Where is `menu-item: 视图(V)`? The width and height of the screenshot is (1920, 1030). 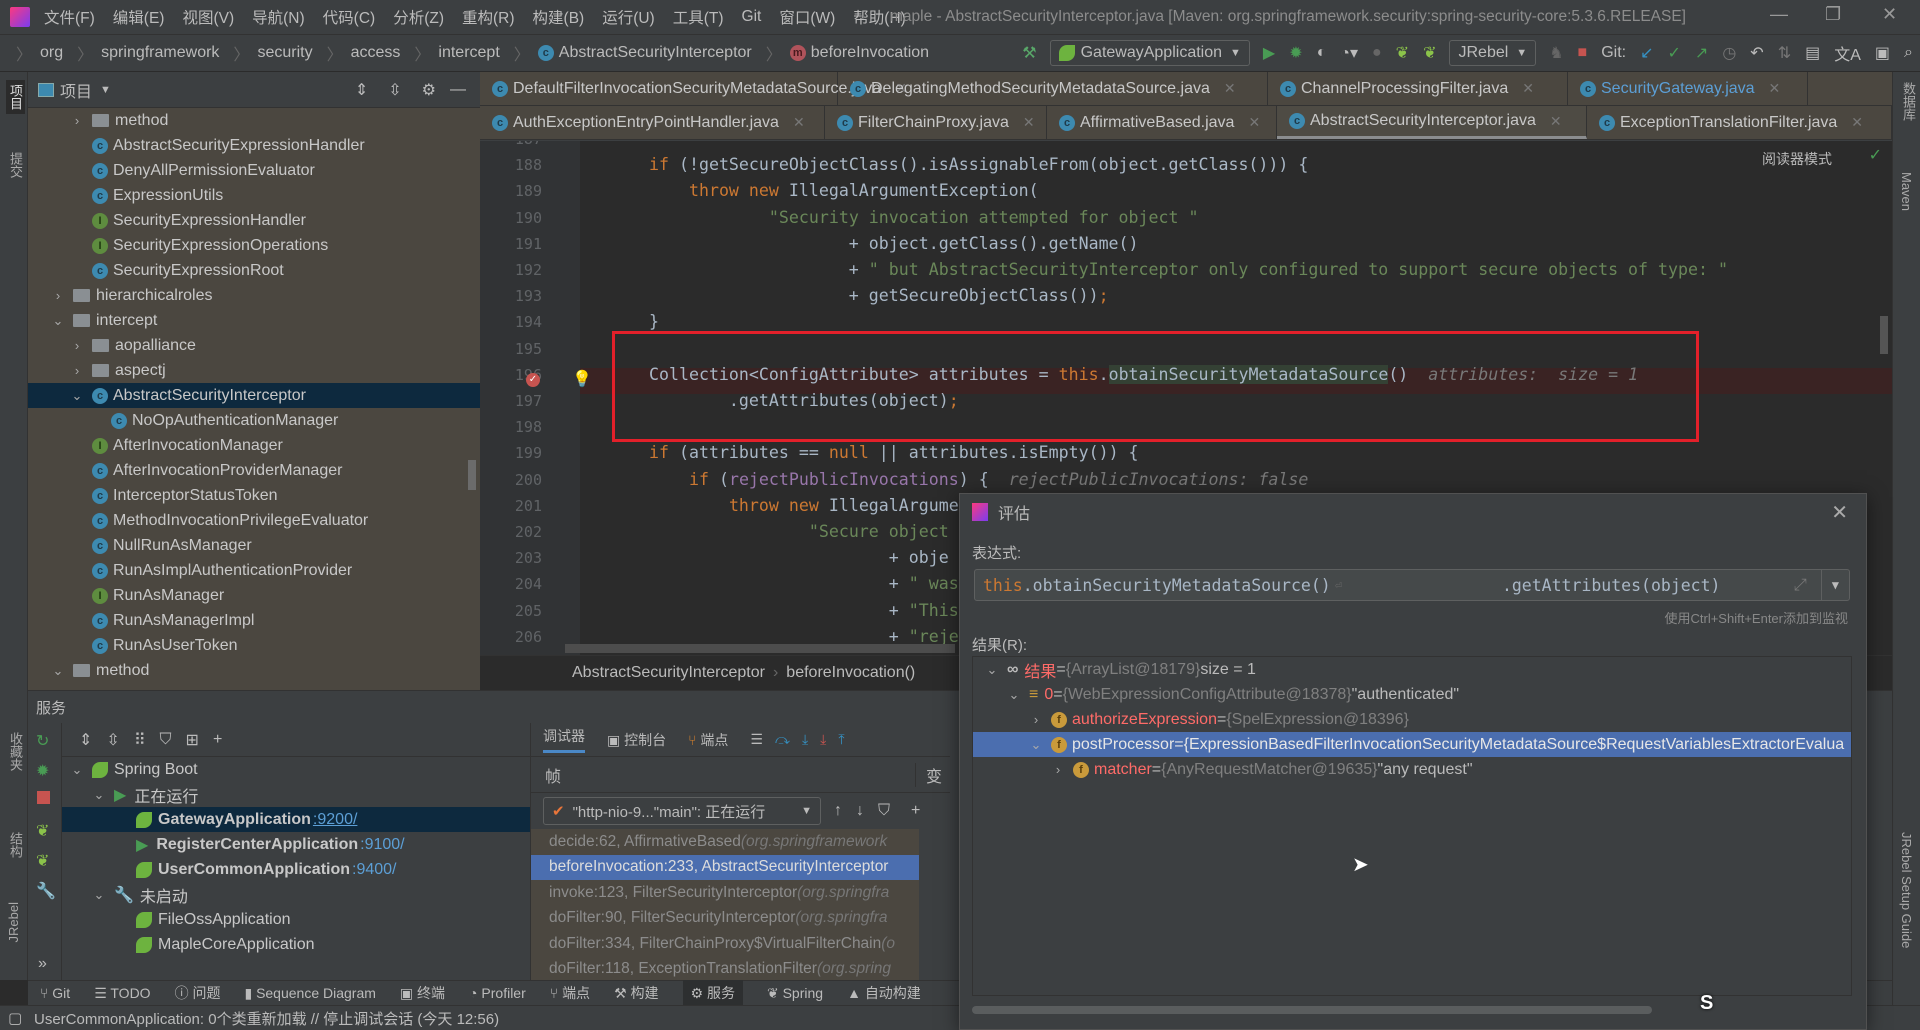
menu-item: 视图(V) is located at coordinates (208, 17).